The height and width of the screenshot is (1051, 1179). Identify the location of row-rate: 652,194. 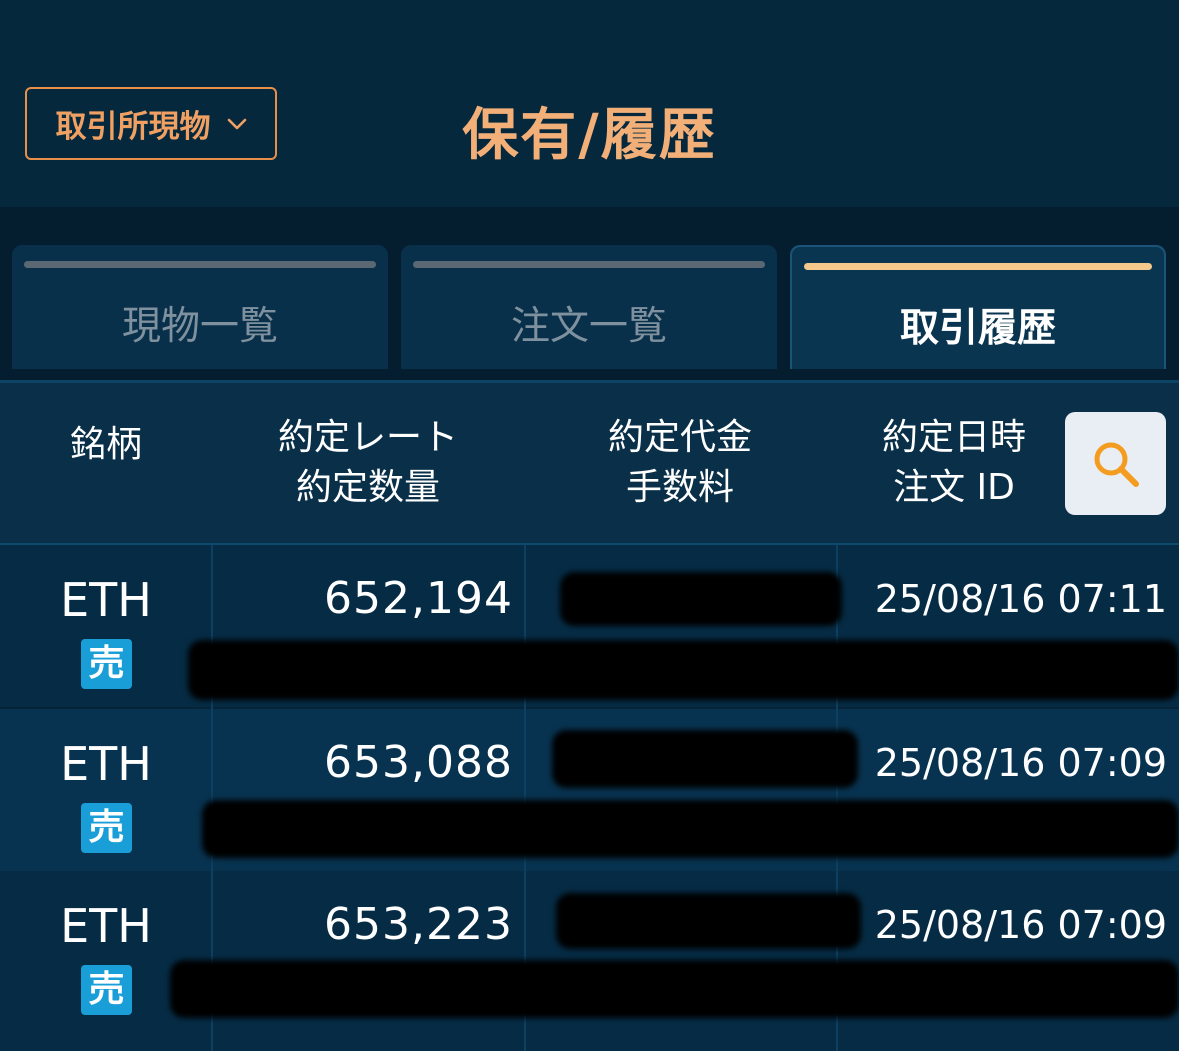
(418, 598).